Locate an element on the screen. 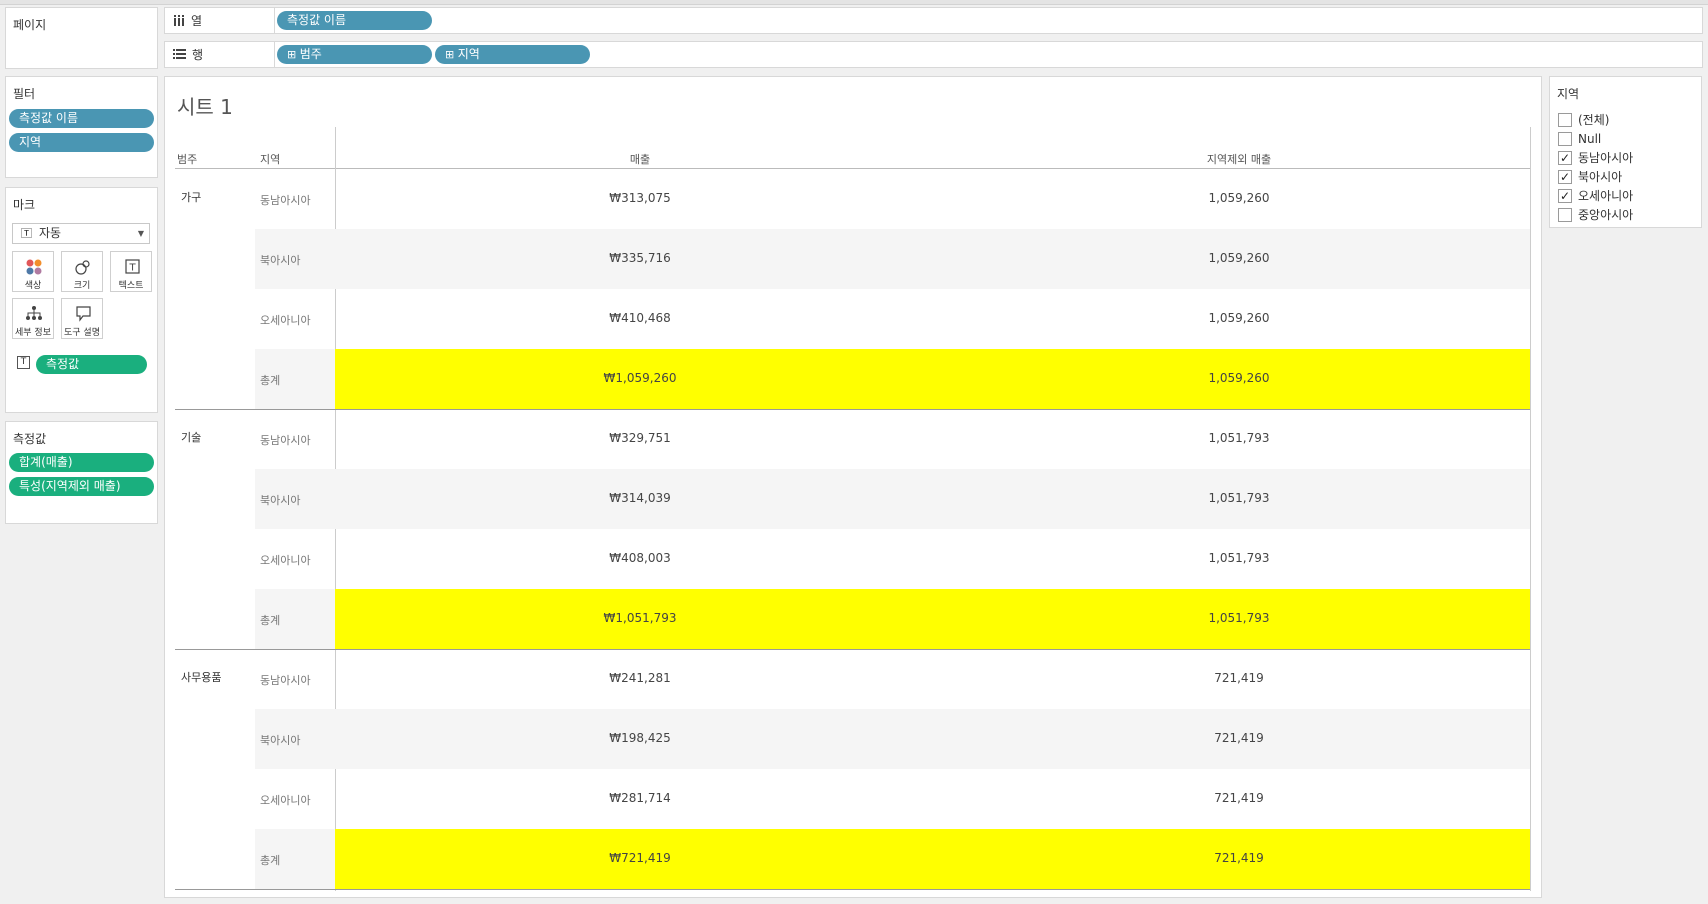  rows-pill-region: ⊞ 지역 is located at coordinates (512, 54).